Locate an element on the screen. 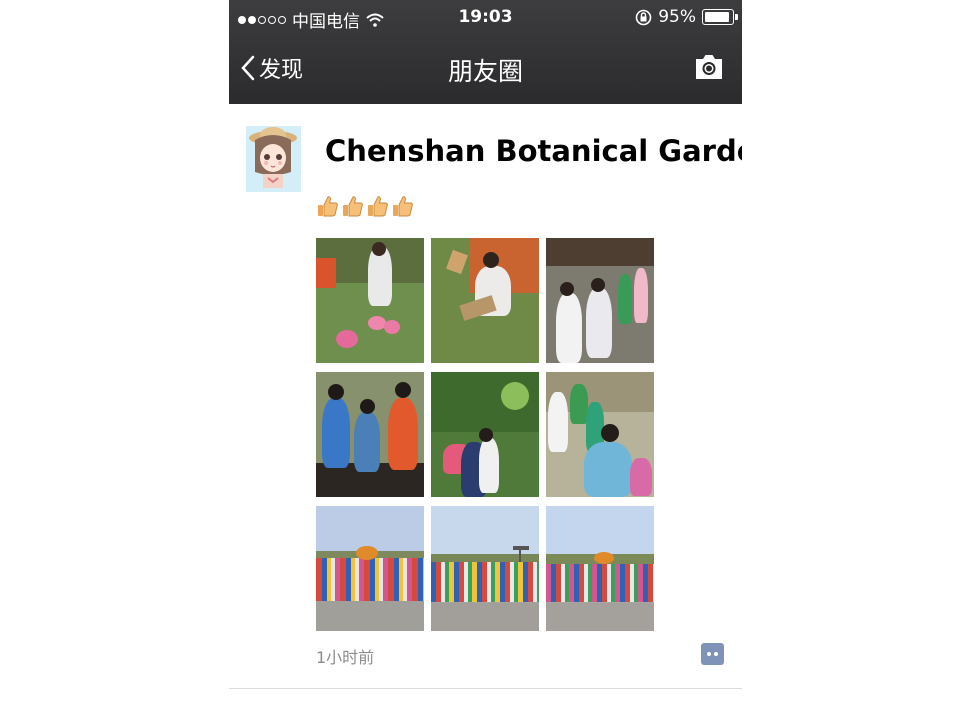  emoji-row is located at coordinates (365, 206).